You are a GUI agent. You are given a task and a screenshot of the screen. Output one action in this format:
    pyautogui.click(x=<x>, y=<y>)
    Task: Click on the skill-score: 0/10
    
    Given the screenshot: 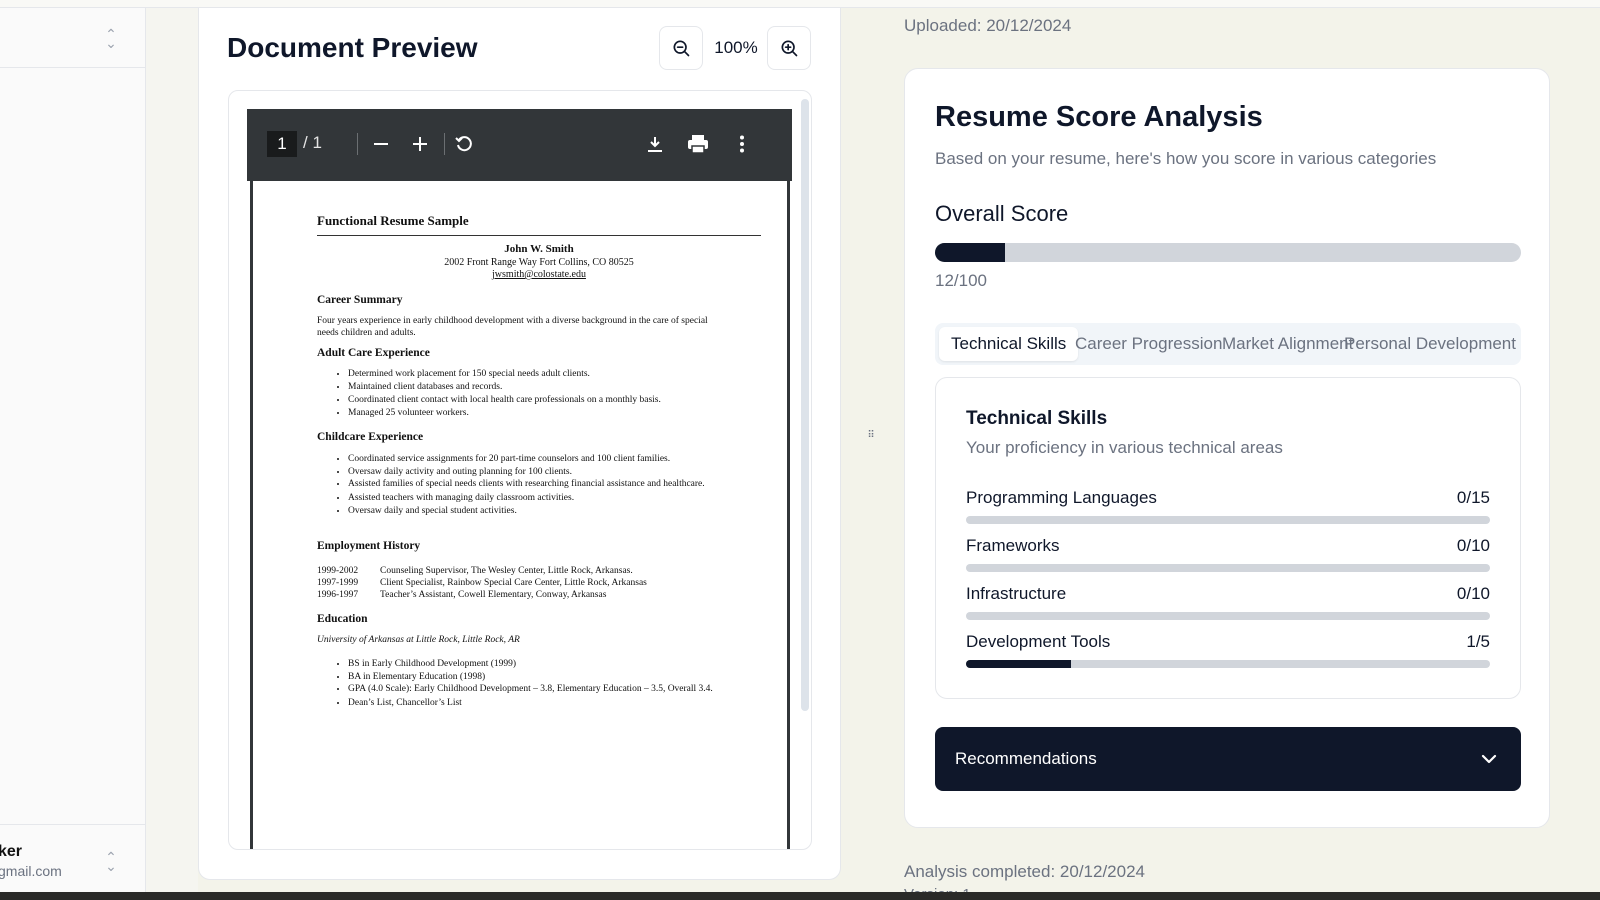 What is the action you would take?
    pyautogui.click(x=1473, y=545)
    